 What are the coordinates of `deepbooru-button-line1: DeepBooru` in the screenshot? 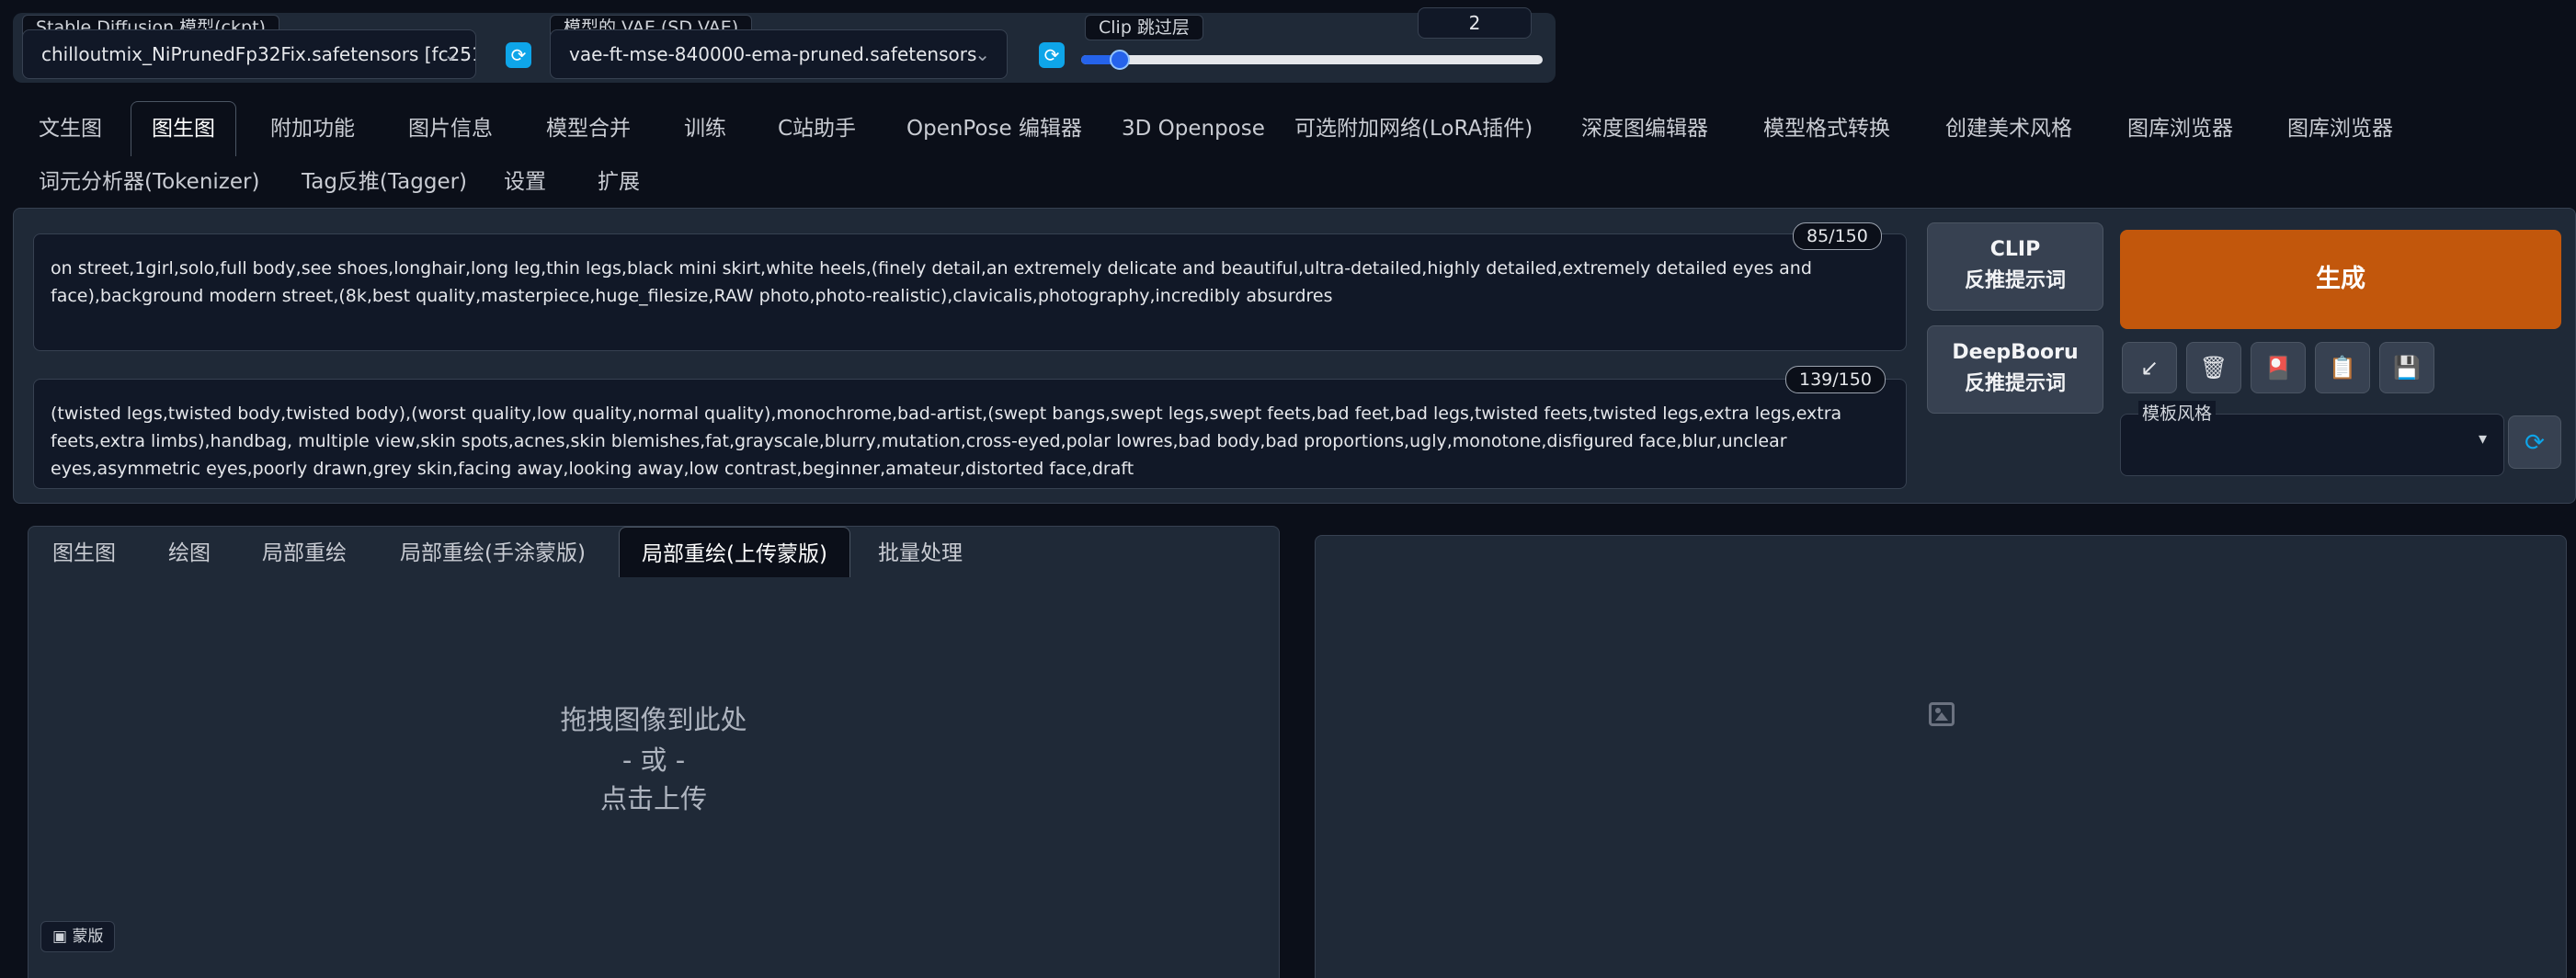 It's located at (2015, 353).